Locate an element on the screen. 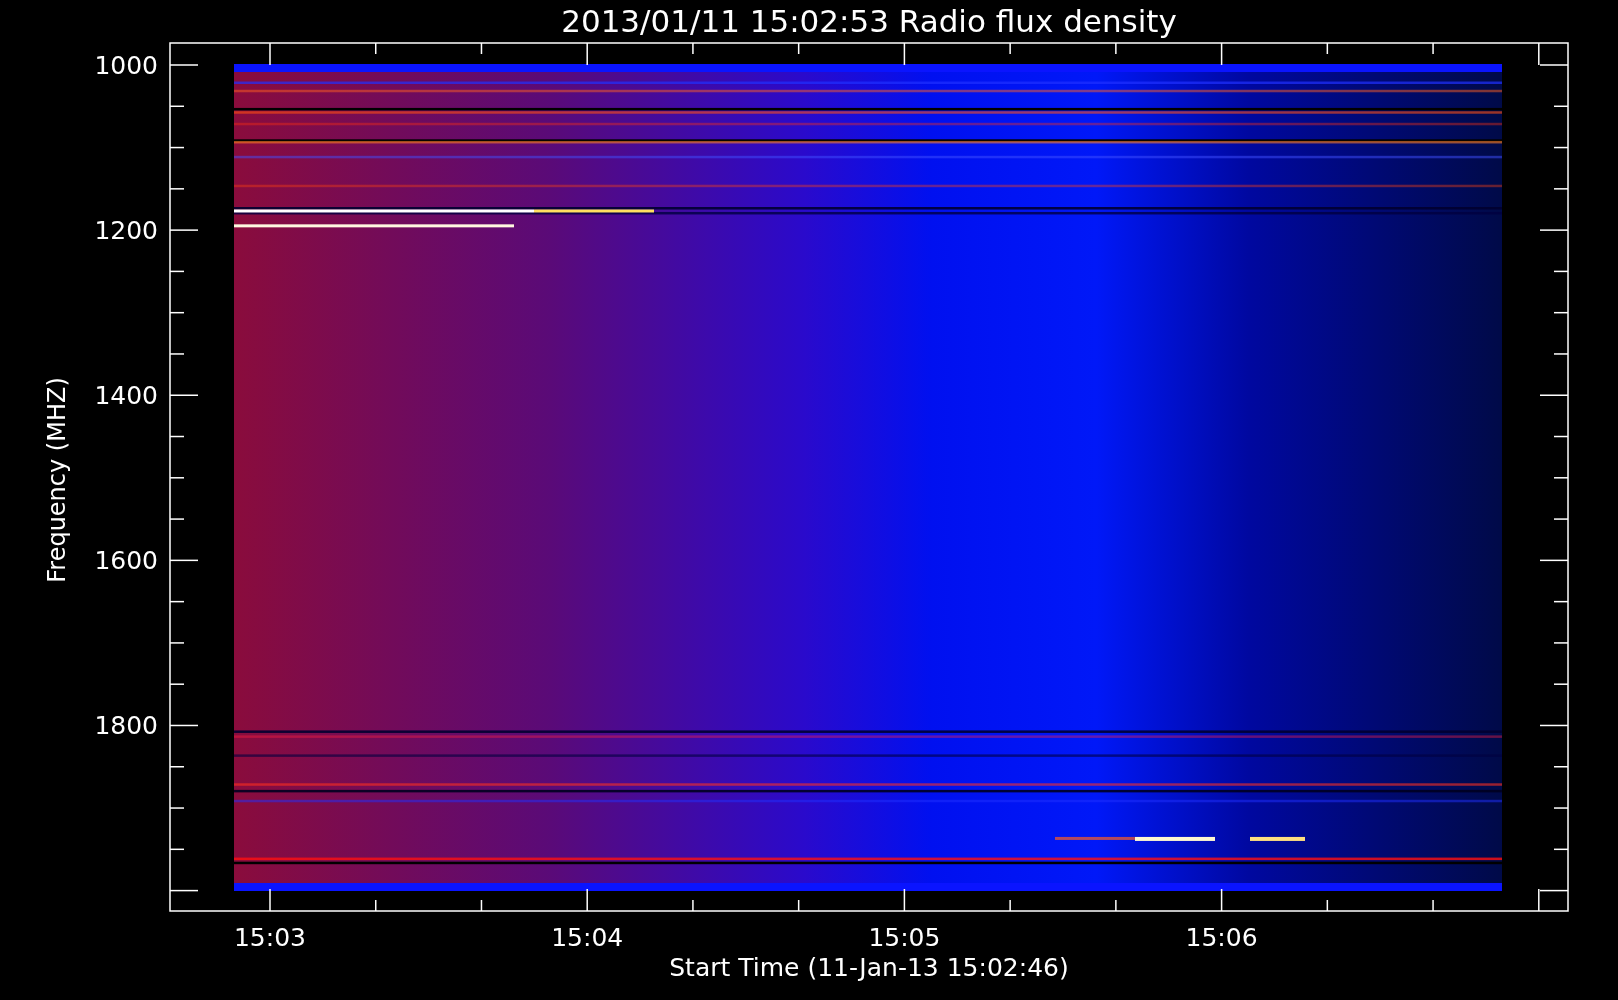 This screenshot has width=1618, height=1000. x-tick-label: 15:03 is located at coordinates (270, 937).